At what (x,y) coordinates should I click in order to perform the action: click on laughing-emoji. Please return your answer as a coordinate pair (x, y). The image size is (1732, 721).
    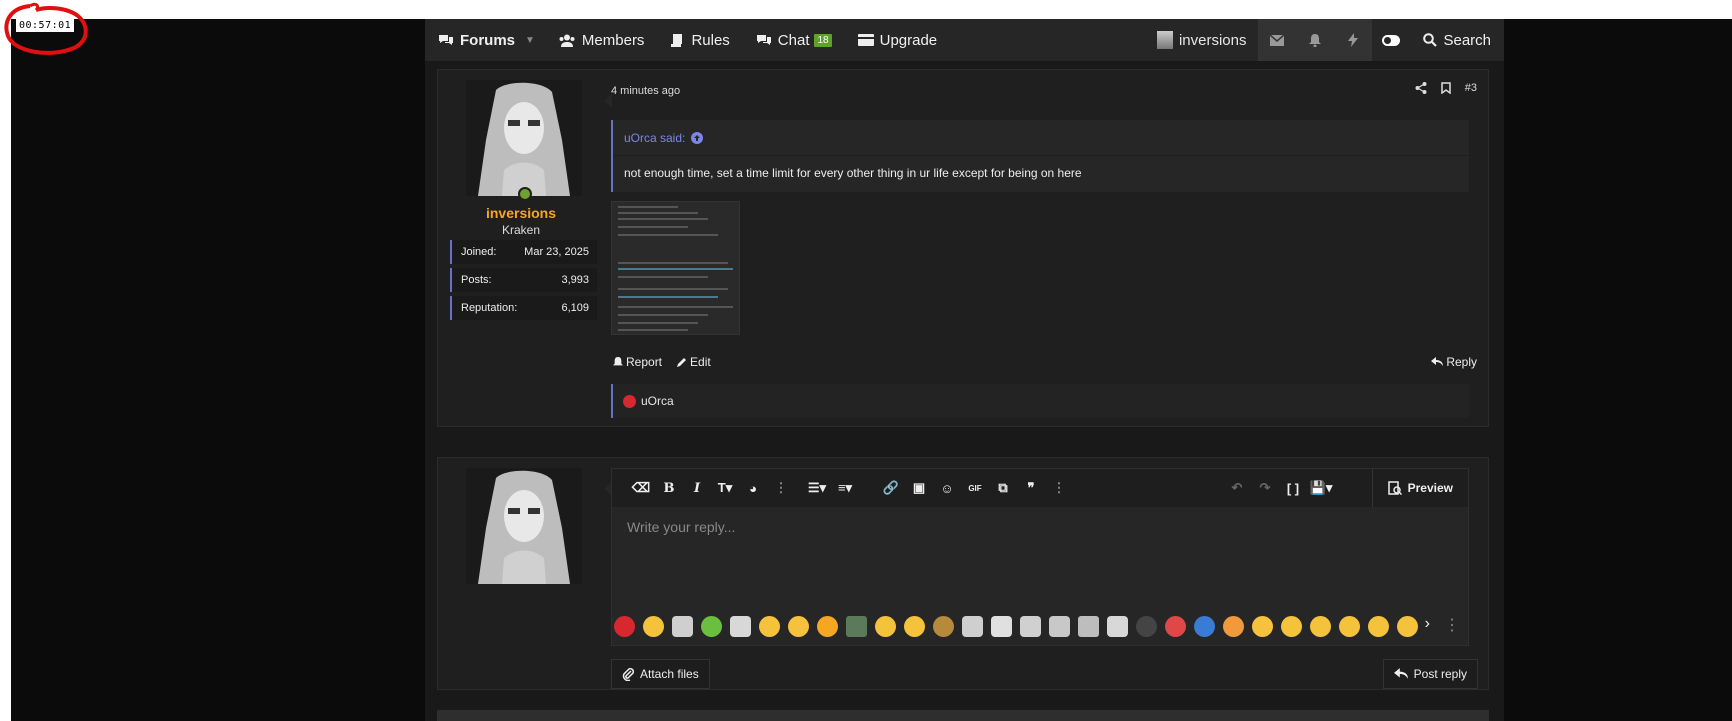
    Looking at the image, I should click on (914, 626).